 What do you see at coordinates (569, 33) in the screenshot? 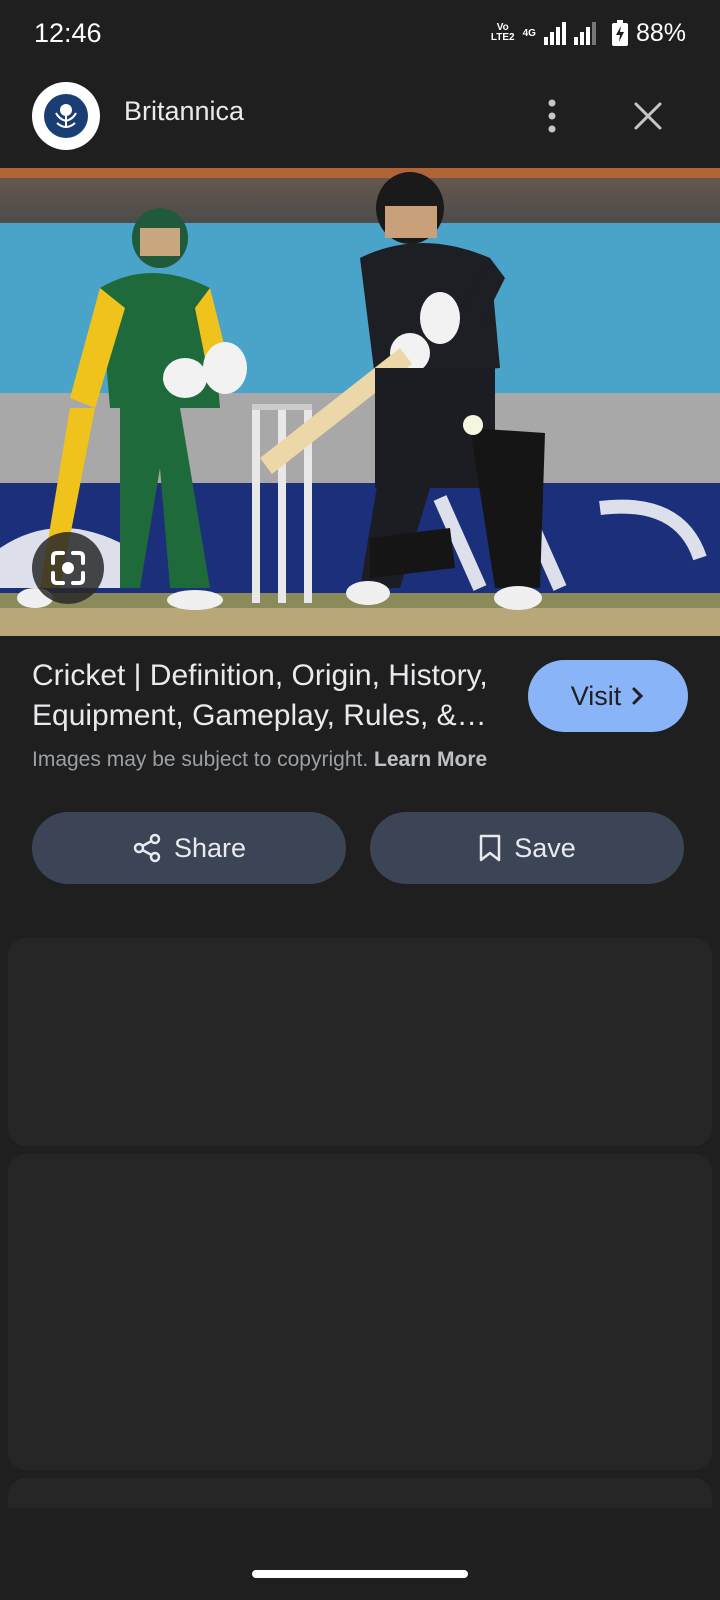
I see `signal-icon` at bounding box center [569, 33].